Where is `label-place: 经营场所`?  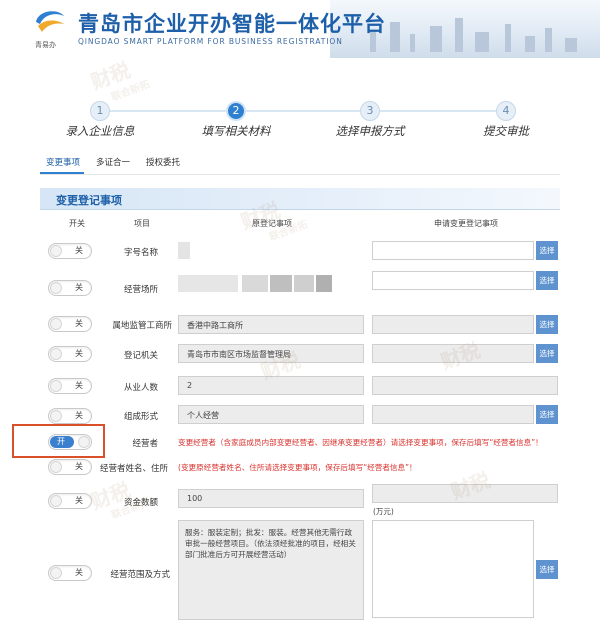 label-place: 经营场所 is located at coordinates (140, 290).